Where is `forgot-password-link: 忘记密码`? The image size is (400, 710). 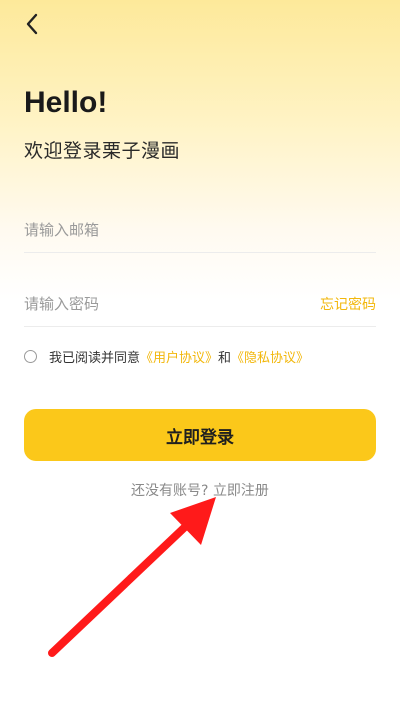
forgot-password-link: 忘记密码 is located at coordinates (348, 304).